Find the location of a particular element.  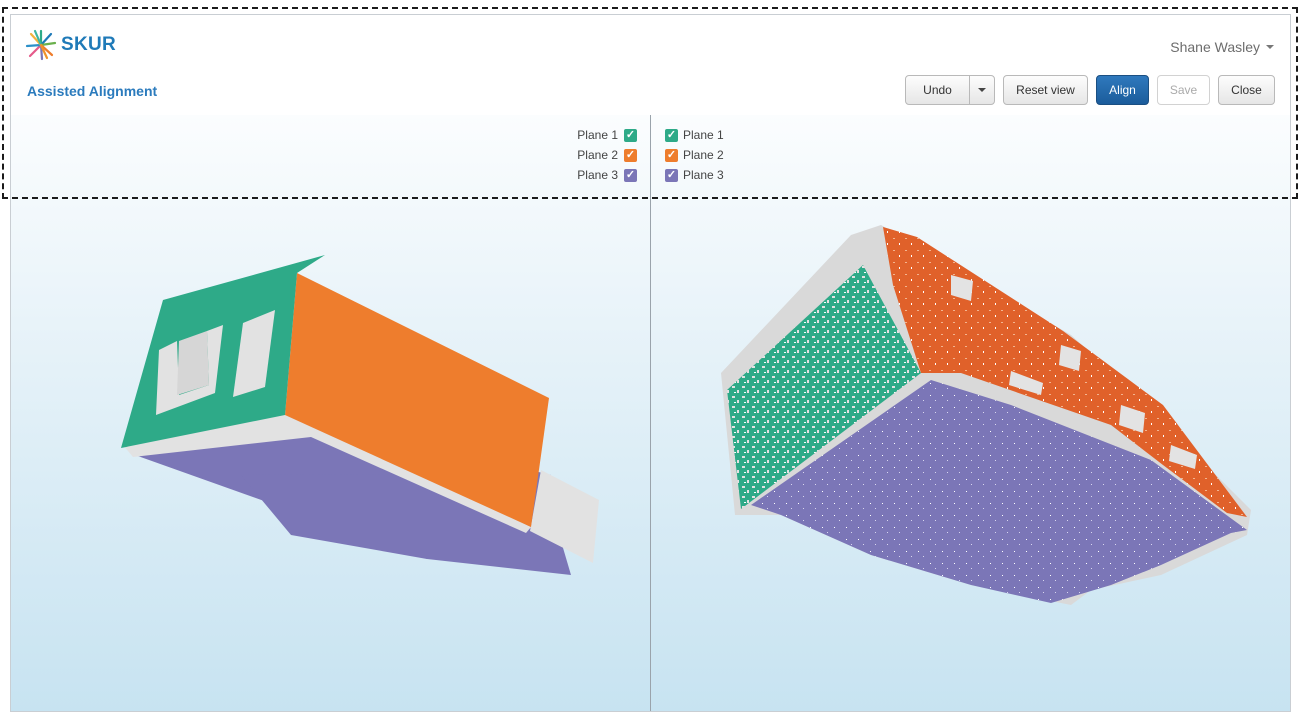

legend-row-plane-2: Plane 2 ✓ is located at coordinates (607, 155).